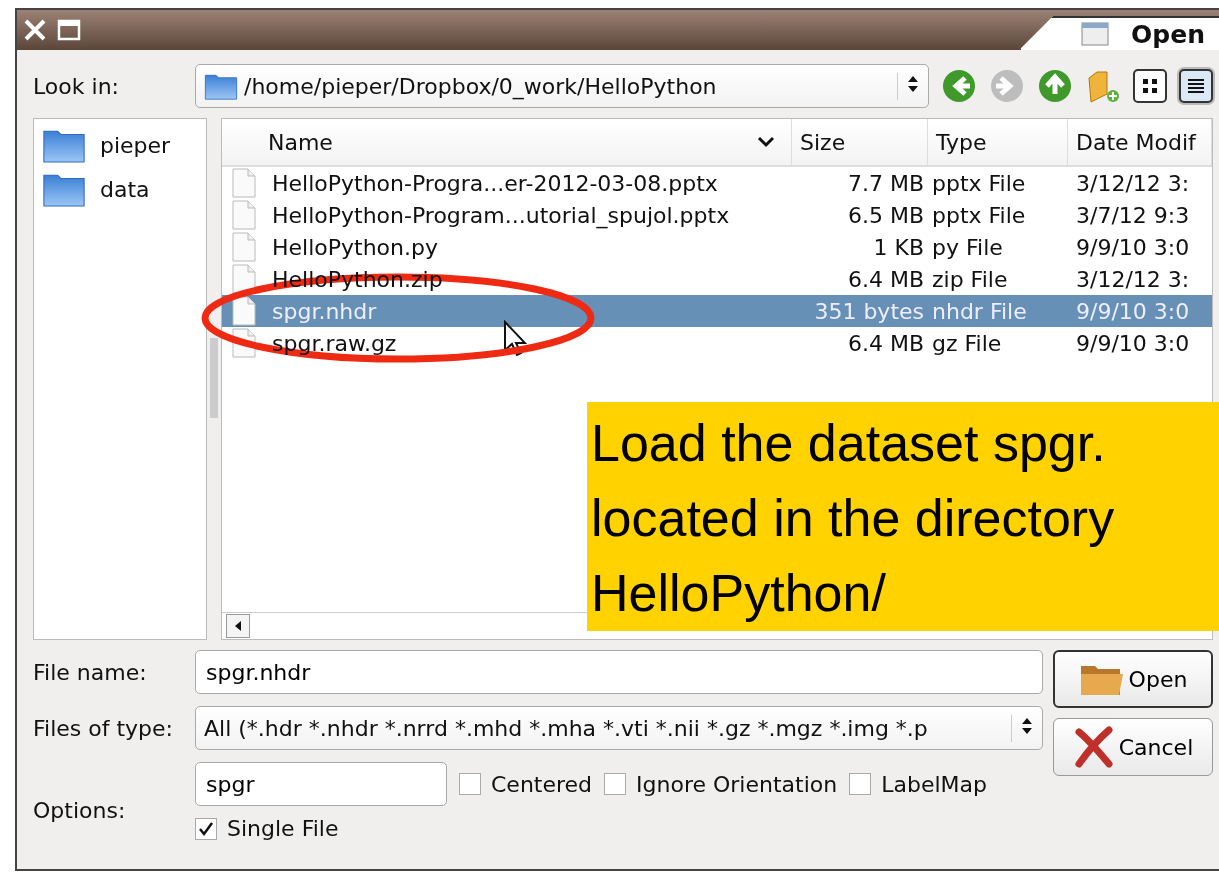 The width and height of the screenshot is (1219, 877). What do you see at coordinates (90, 672) in the screenshot?
I see `file-name-label: File name:` at bounding box center [90, 672].